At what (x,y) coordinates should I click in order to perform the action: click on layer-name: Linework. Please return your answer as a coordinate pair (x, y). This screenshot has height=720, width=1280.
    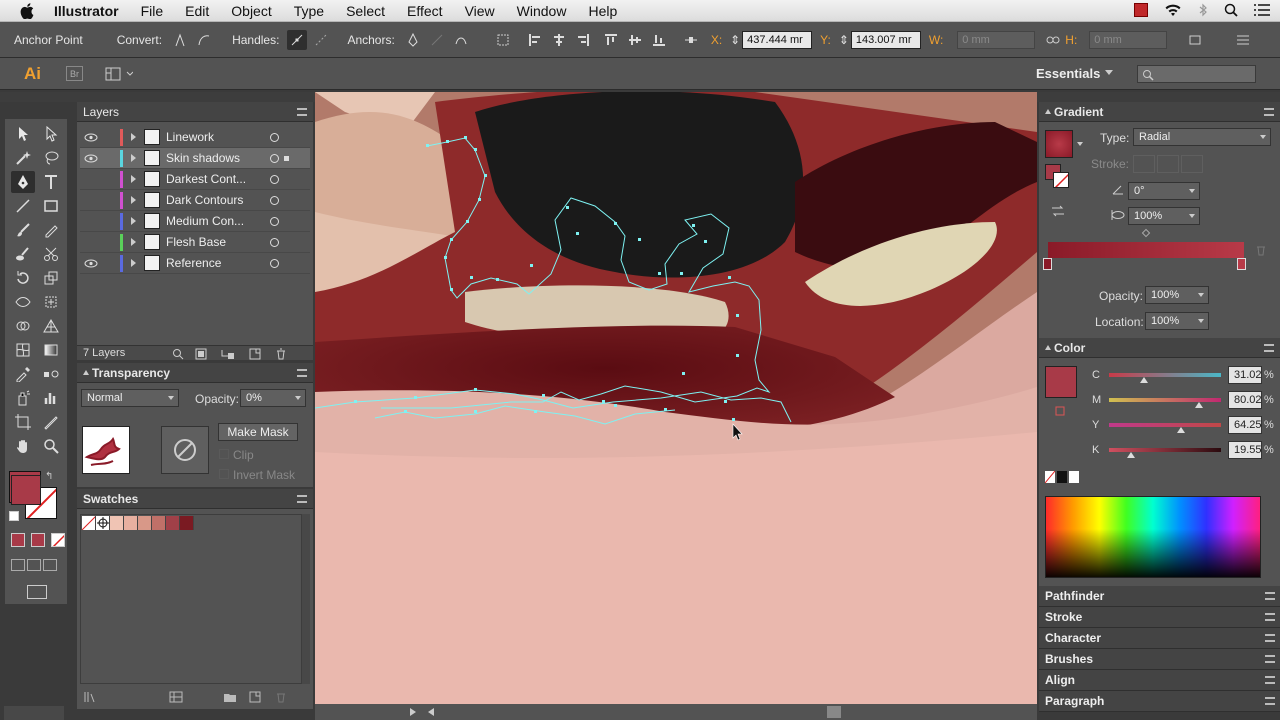
    Looking at the image, I should click on (216, 137).